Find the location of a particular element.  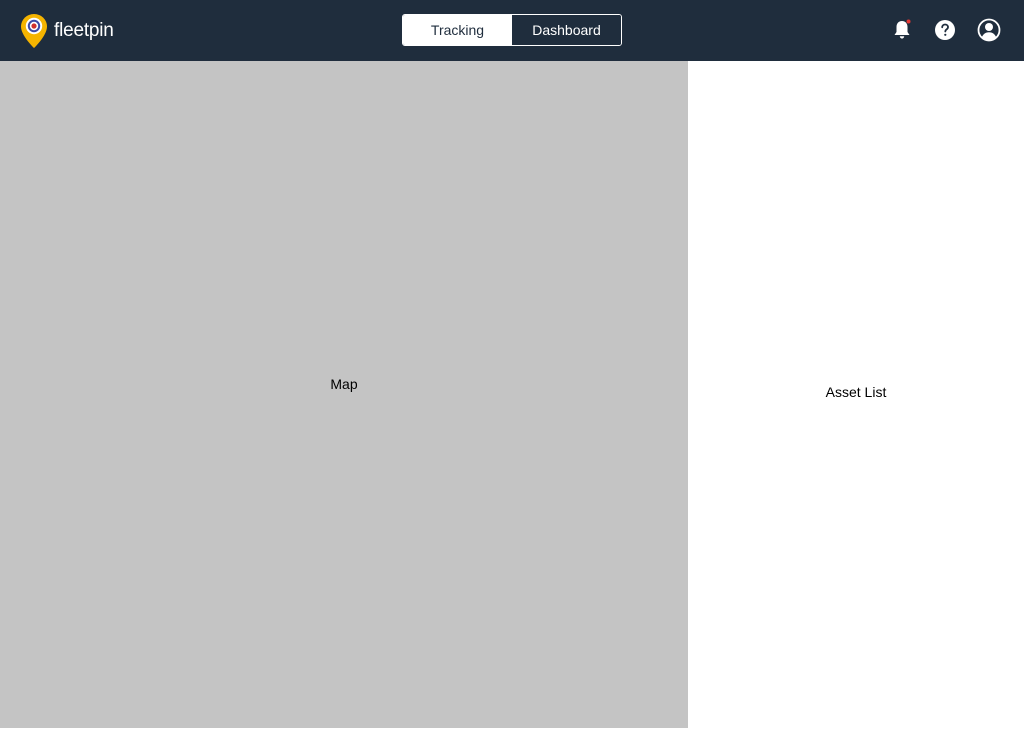

notifications-button is located at coordinates (902, 30).